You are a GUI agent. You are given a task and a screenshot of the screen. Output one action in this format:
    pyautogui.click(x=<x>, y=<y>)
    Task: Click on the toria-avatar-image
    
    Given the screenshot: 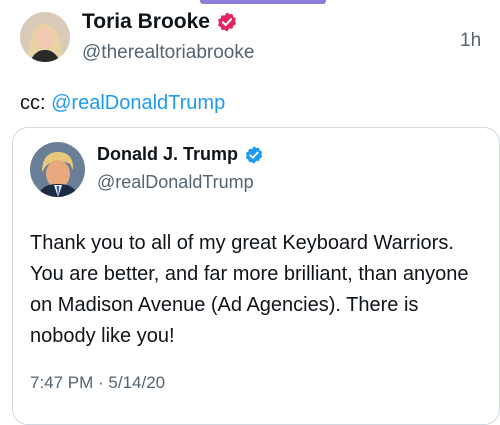 What is the action you would take?
    pyautogui.click(x=45, y=37)
    